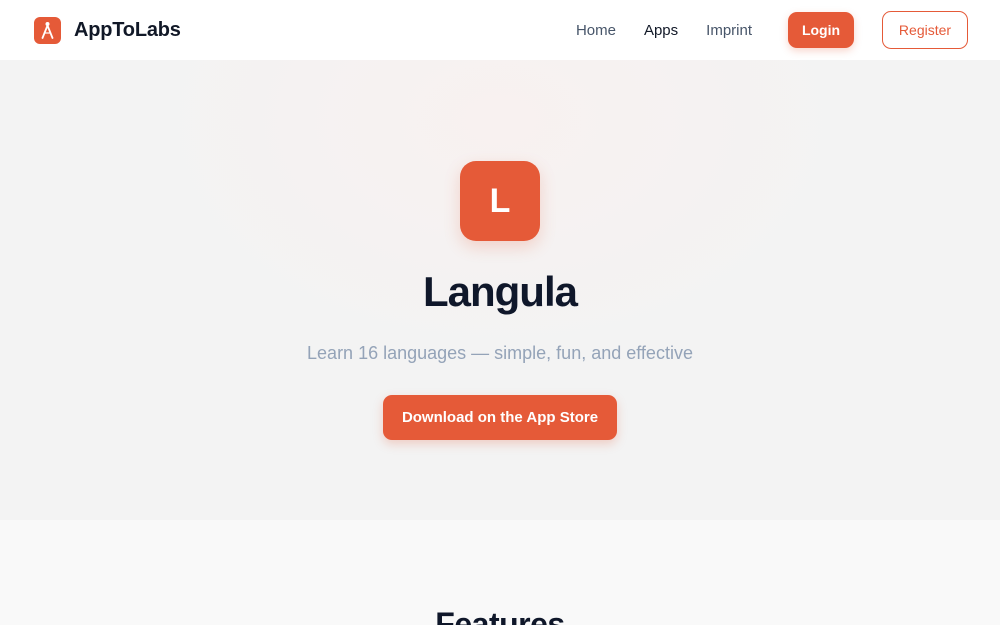 Image resolution: width=1000 pixels, height=625 pixels. What do you see at coordinates (596, 30) in the screenshot?
I see `nav-home: Home` at bounding box center [596, 30].